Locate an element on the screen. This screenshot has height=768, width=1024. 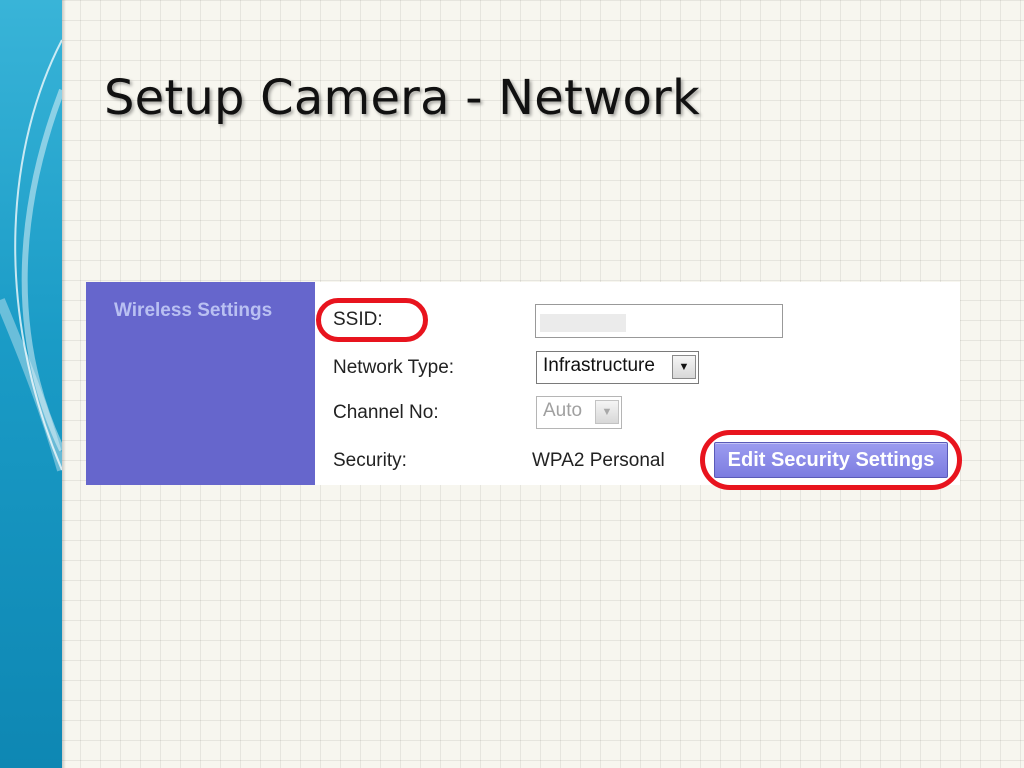
security-value: WPA2 Personal is located at coordinates (598, 460).